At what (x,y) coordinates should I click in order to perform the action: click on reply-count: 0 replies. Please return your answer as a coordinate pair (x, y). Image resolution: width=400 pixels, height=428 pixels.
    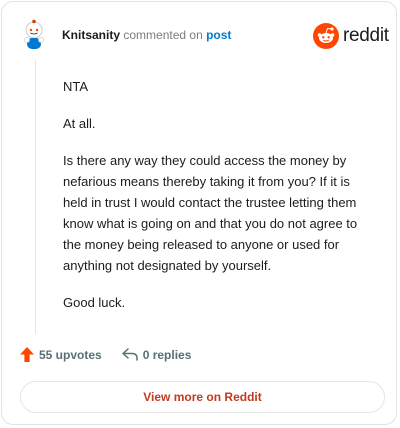
    Looking at the image, I should click on (167, 354).